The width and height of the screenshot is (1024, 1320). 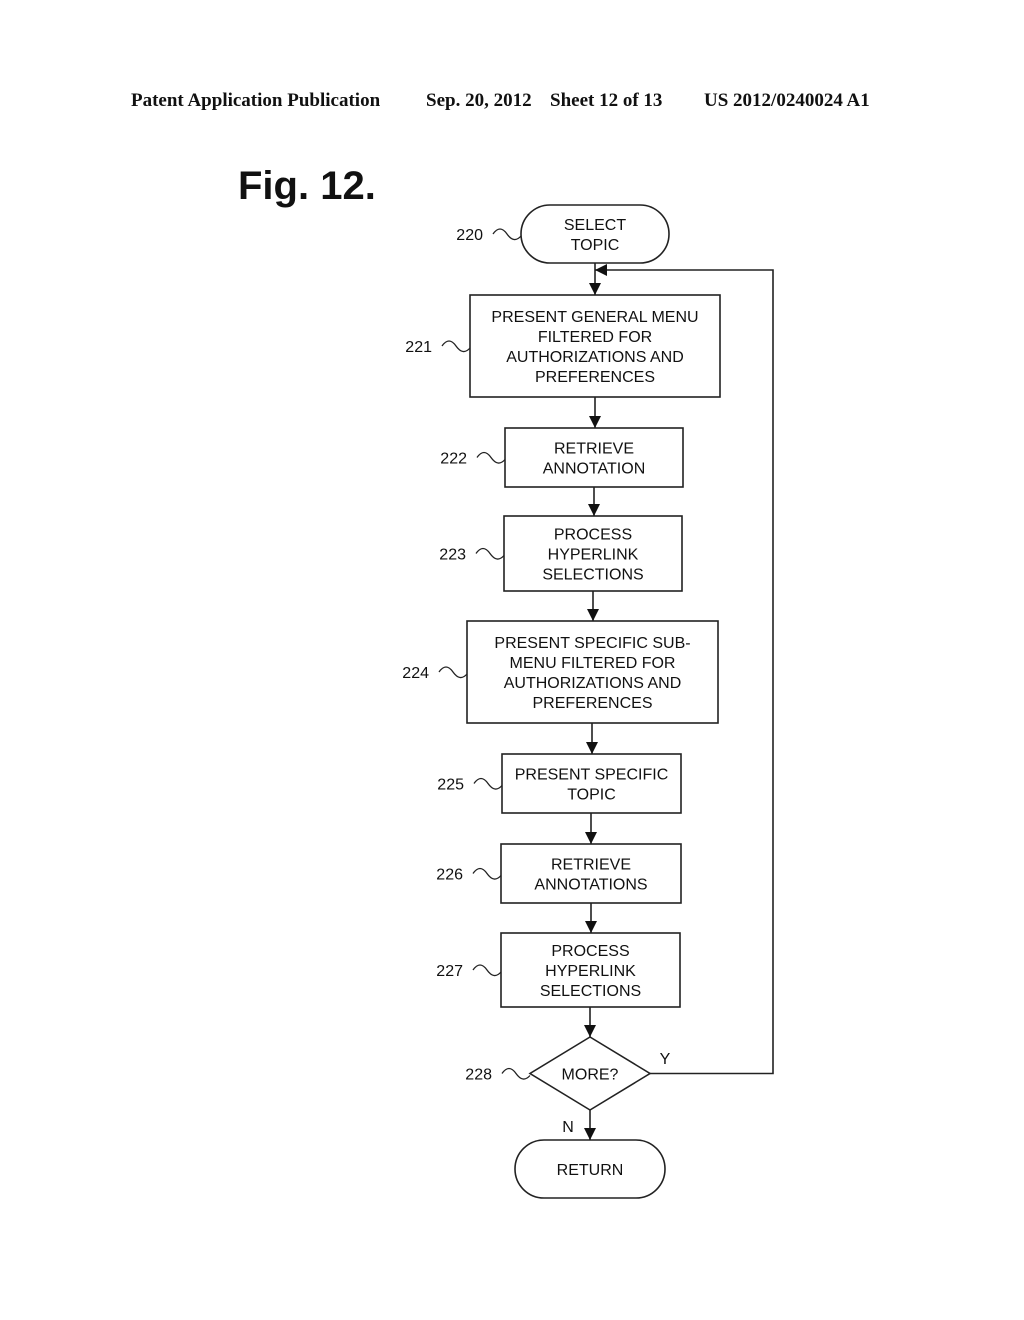 What do you see at coordinates (595, 225) in the screenshot?
I see `step-text-line: SELECT` at bounding box center [595, 225].